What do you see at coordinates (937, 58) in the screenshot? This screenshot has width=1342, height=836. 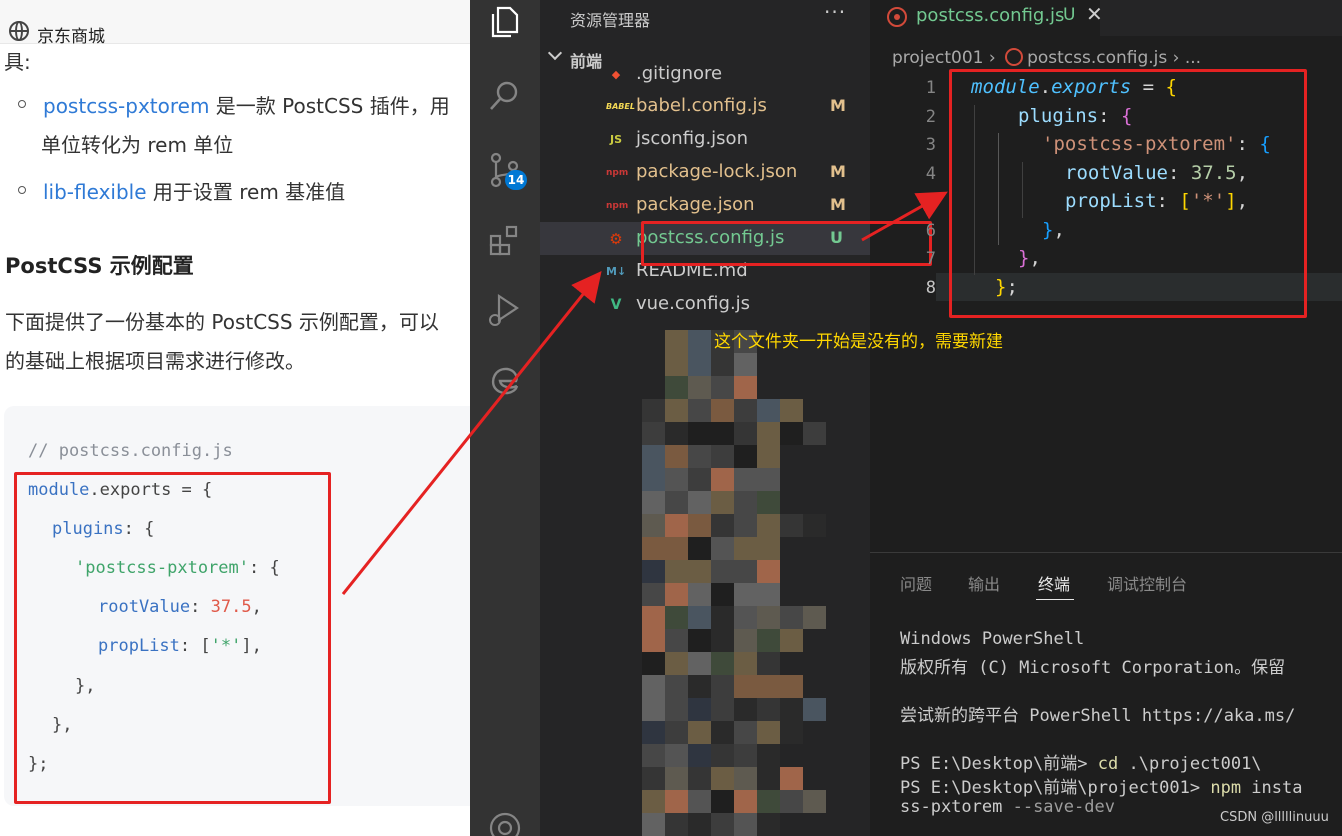 I see `breadcrumb-folder: project001` at bounding box center [937, 58].